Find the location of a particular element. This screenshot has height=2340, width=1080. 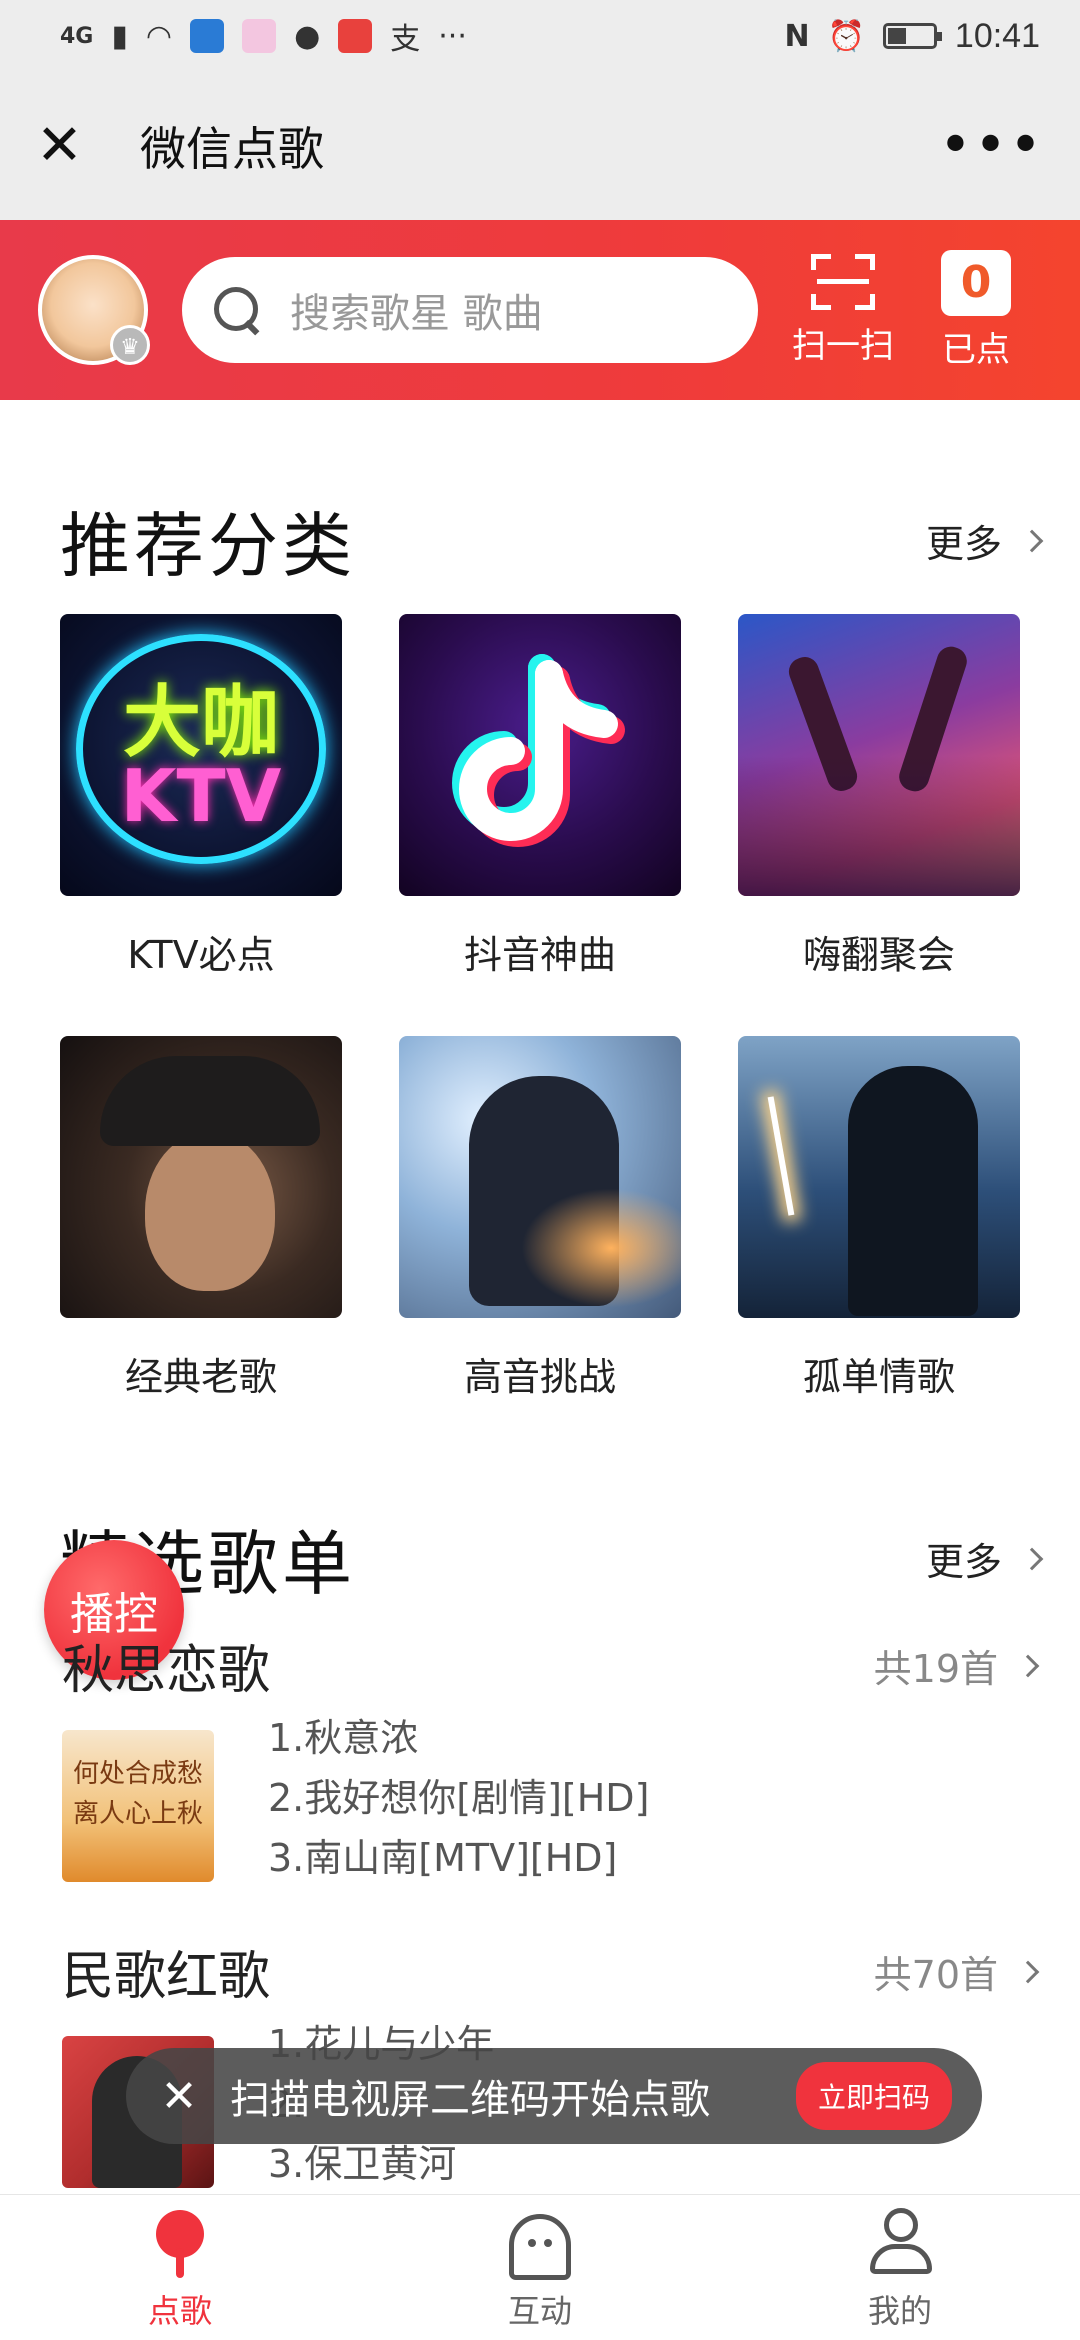

playlist-count: 共70首 is located at coordinates (956, 1971).